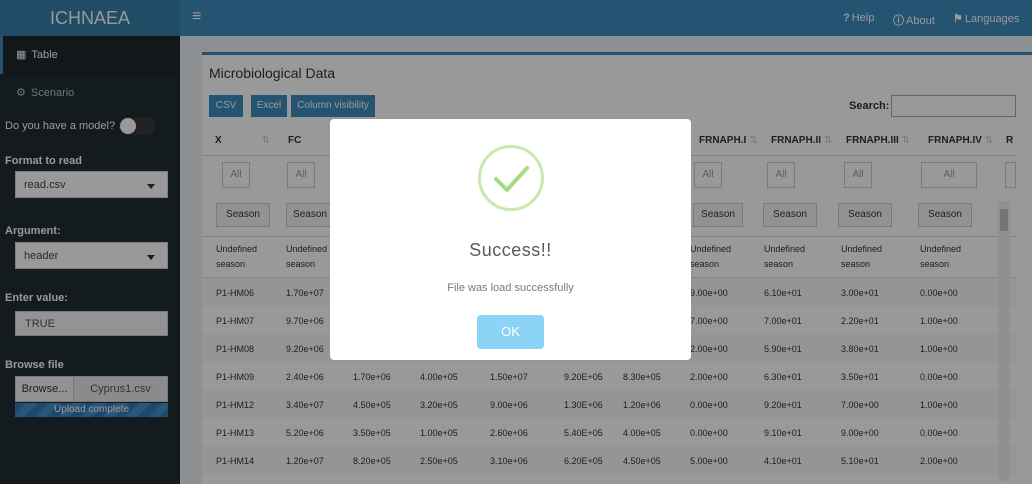 This screenshot has height=484, width=1032. What do you see at coordinates (510, 288) in the screenshot?
I see `dialog-message: File was load successfully` at bounding box center [510, 288].